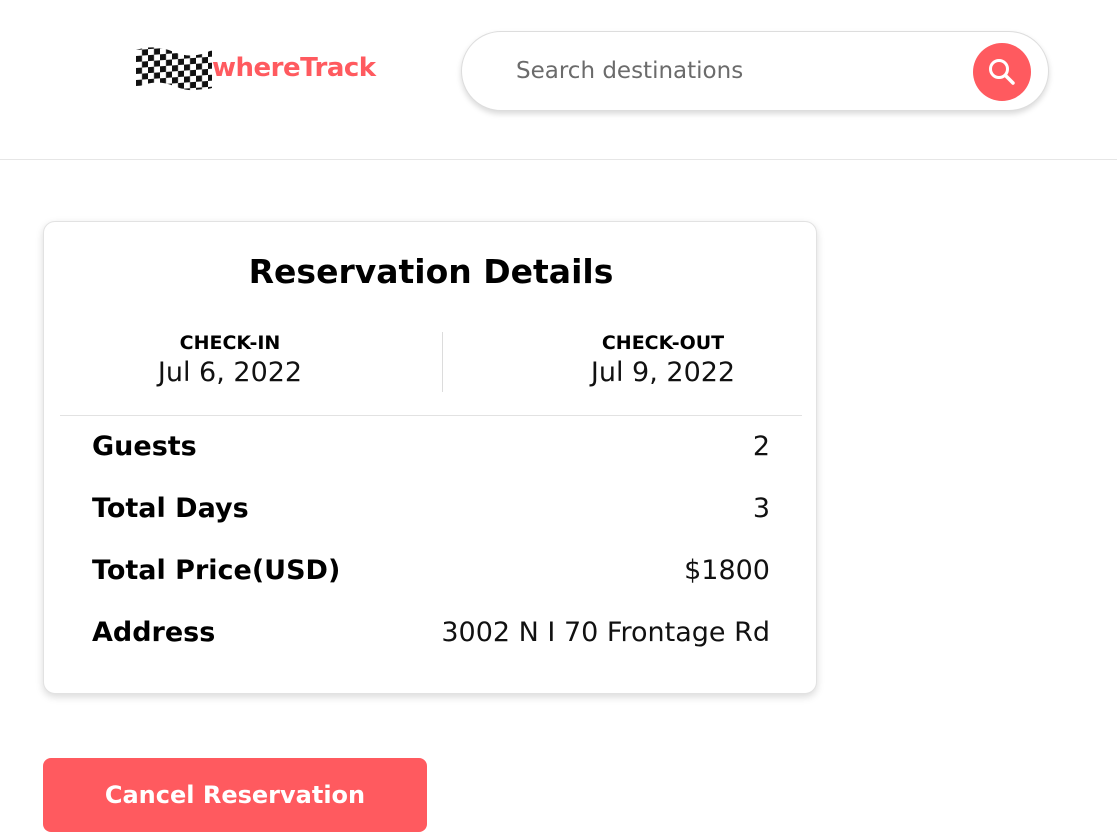 The width and height of the screenshot is (1117, 837). Describe the element at coordinates (663, 343) in the screenshot. I see `check-out-label: CHECK-OUT` at that location.